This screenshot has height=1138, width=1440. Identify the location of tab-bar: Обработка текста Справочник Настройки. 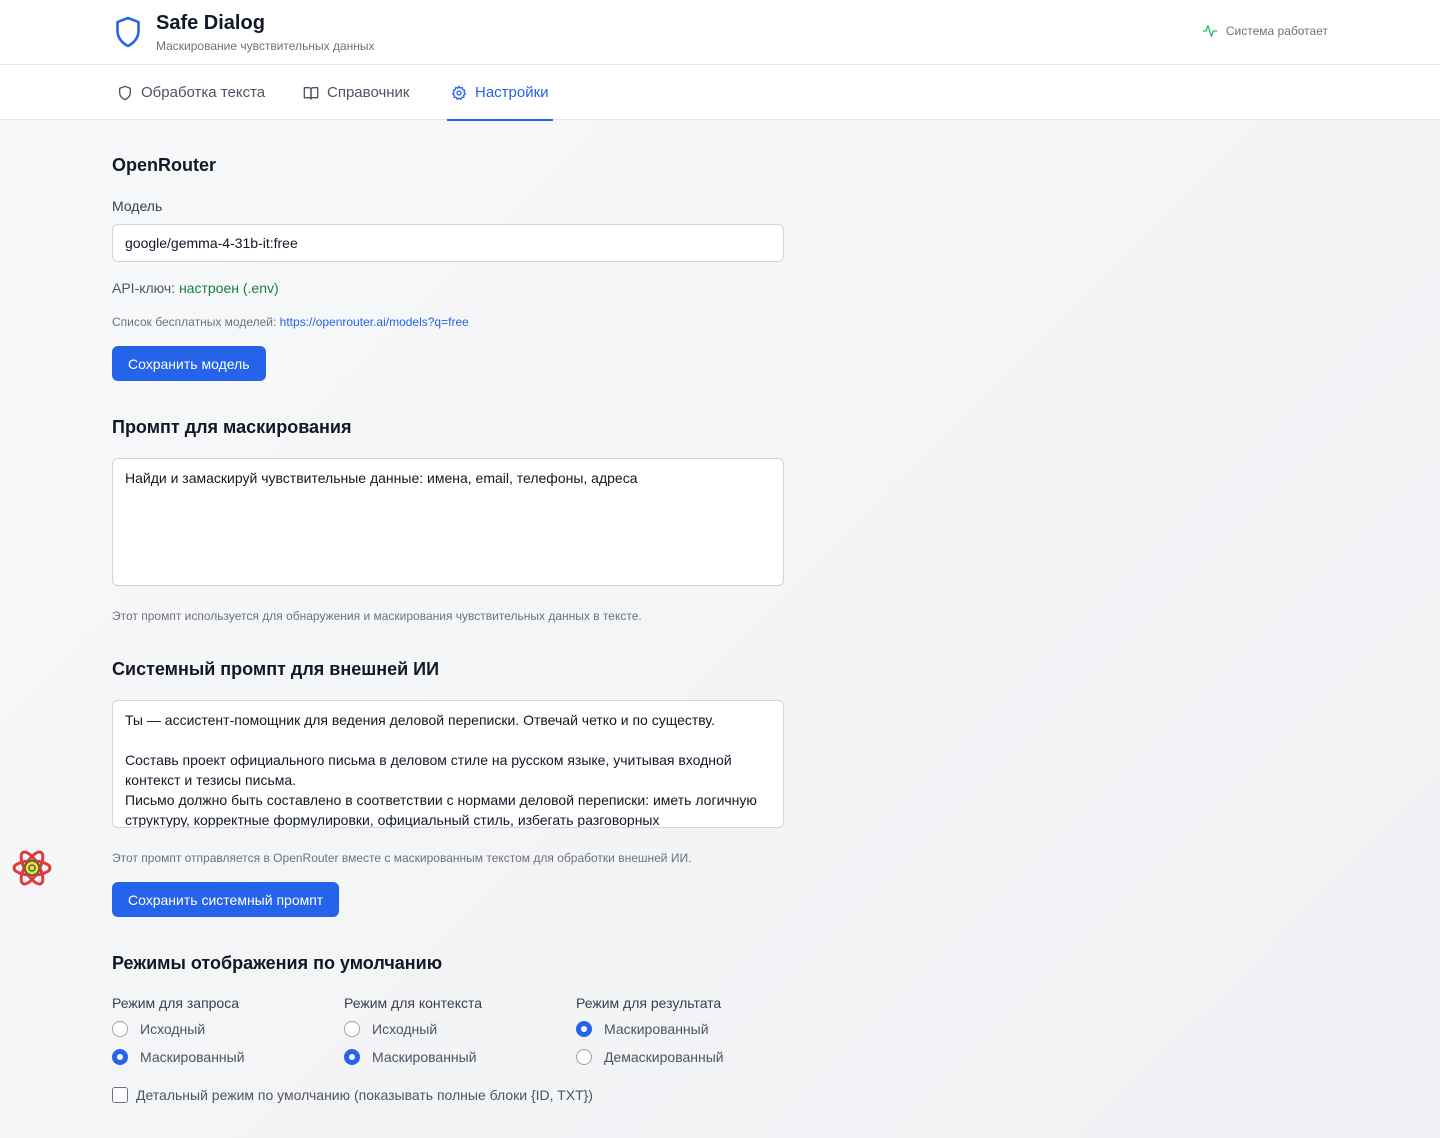
(720, 93).